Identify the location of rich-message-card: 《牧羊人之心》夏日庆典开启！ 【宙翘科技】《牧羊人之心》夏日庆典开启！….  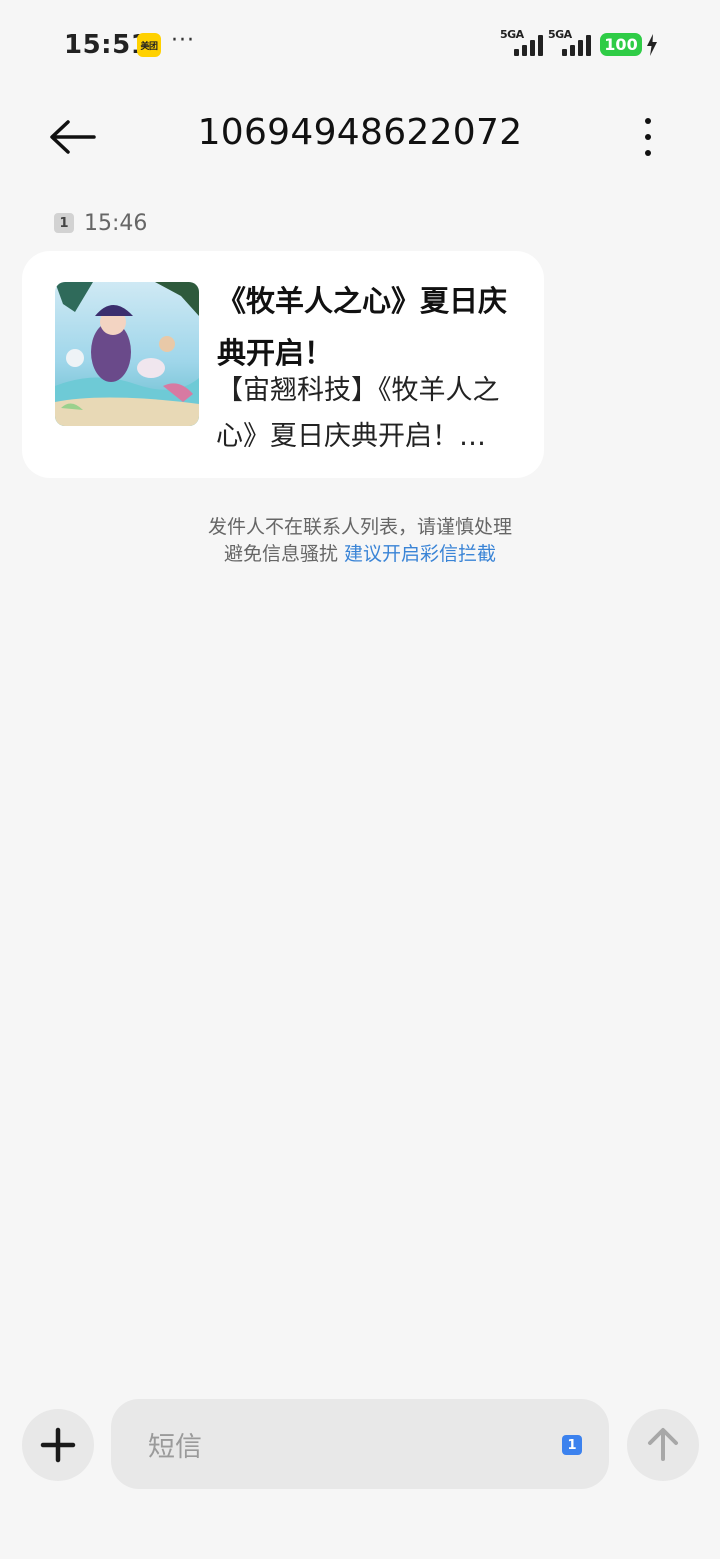
(283, 364).